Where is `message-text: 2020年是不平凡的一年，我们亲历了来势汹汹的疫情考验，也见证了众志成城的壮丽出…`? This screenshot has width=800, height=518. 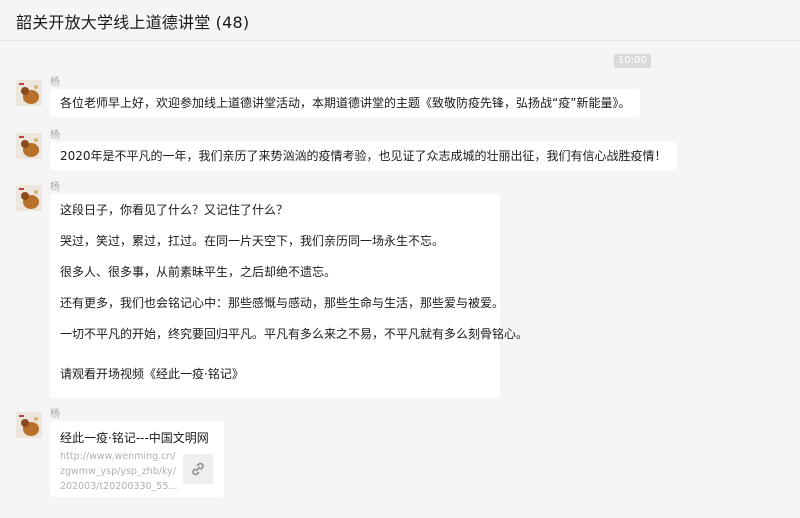 message-text: 2020年是不平凡的一年，我们亲历了来势汹汹的疫情考验，也见证了众志成城的壮丽出… is located at coordinates (363, 156).